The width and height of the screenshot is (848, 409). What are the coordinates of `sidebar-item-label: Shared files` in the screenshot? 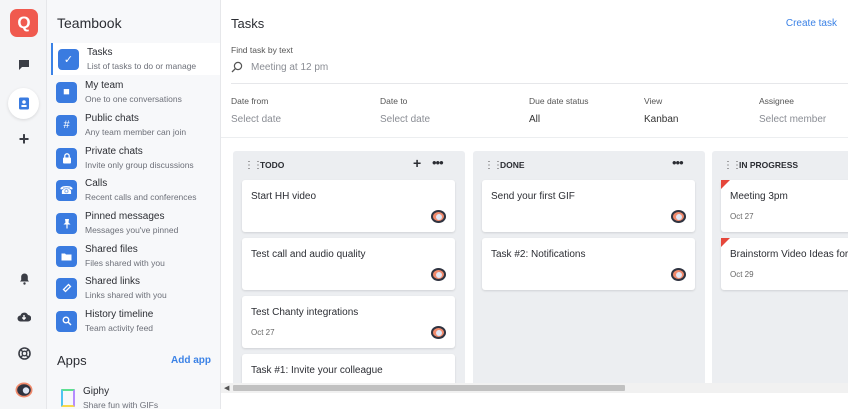 It's located at (111, 249).